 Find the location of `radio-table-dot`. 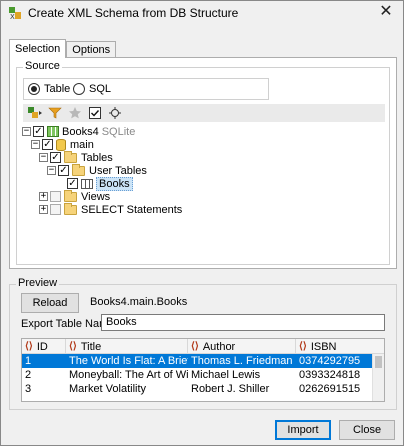

radio-table-dot is located at coordinates (34, 89).